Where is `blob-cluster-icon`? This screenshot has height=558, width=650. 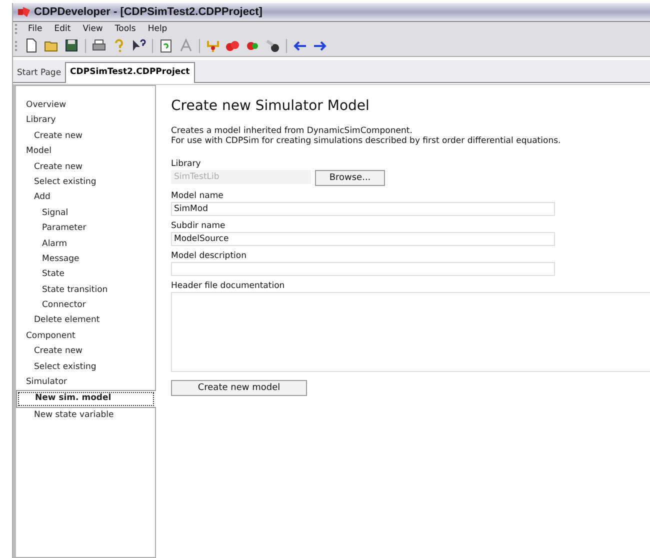 blob-cluster-icon is located at coordinates (233, 46).